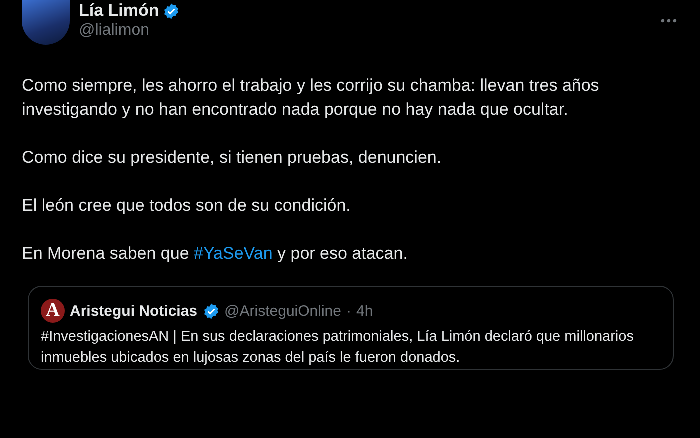 Image resolution: width=700 pixels, height=438 pixels. What do you see at coordinates (365, 311) in the screenshot?
I see `quoted-time: 4h` at bounding box center [365, 311].